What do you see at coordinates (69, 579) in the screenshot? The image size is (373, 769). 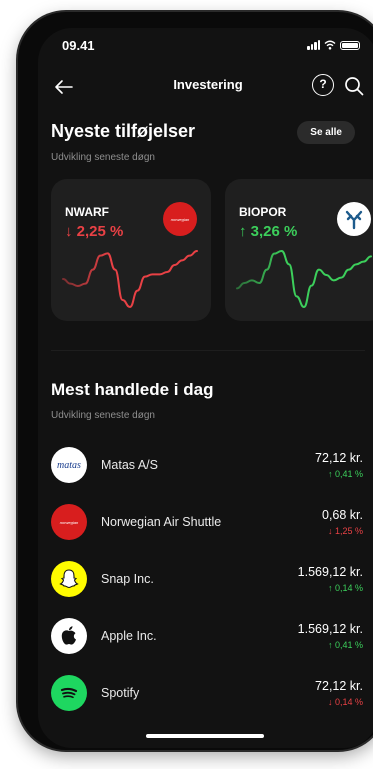 I see `snapchat-ghost-icon` at bounding box center [69, 579].